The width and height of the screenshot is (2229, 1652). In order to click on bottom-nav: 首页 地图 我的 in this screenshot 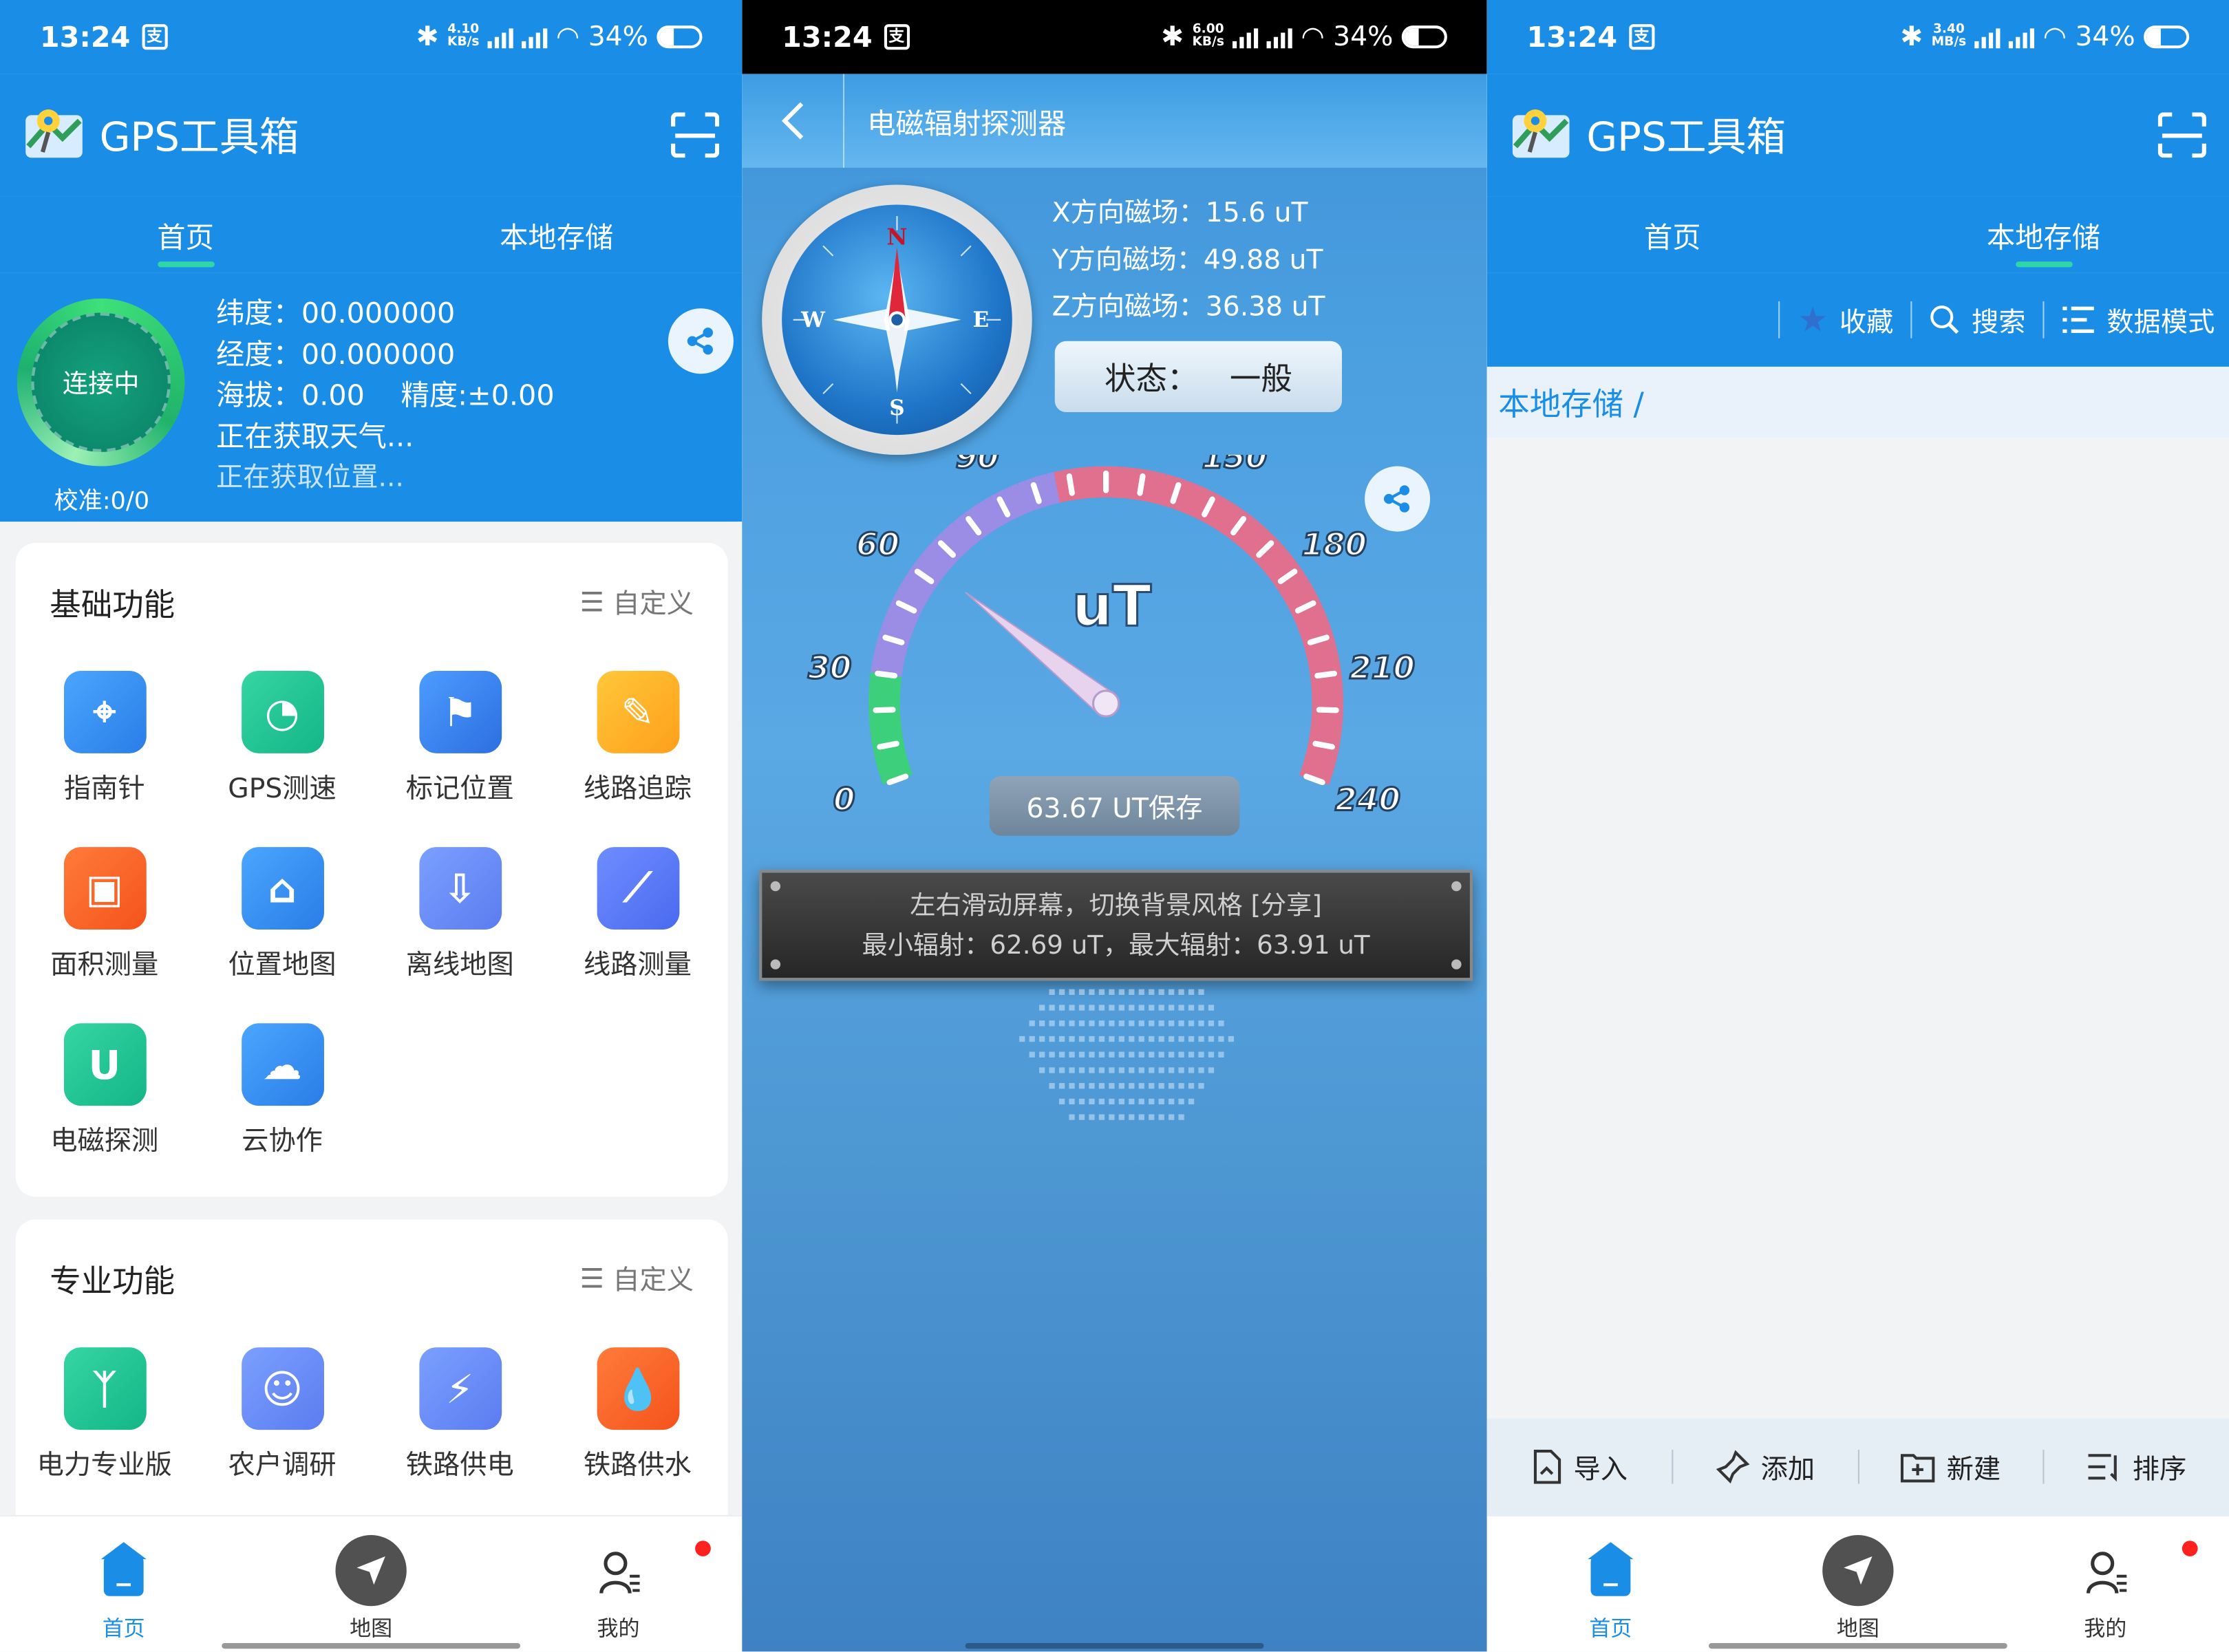, I will do `click(1858, 1583)`.